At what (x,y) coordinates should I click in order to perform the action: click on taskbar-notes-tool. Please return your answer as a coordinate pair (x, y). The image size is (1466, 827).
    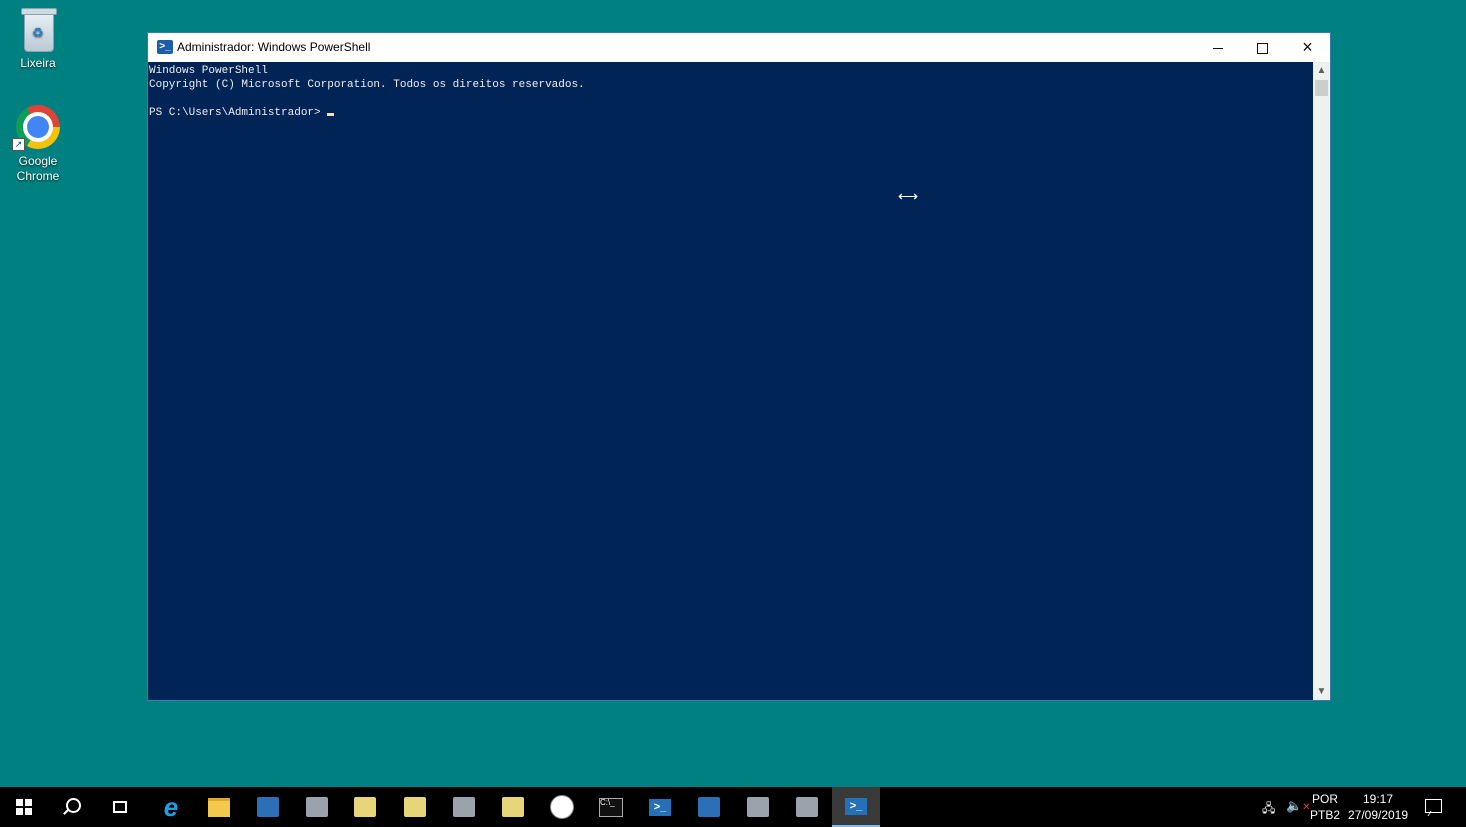
    Looking at the image, I should click on (415, 807).